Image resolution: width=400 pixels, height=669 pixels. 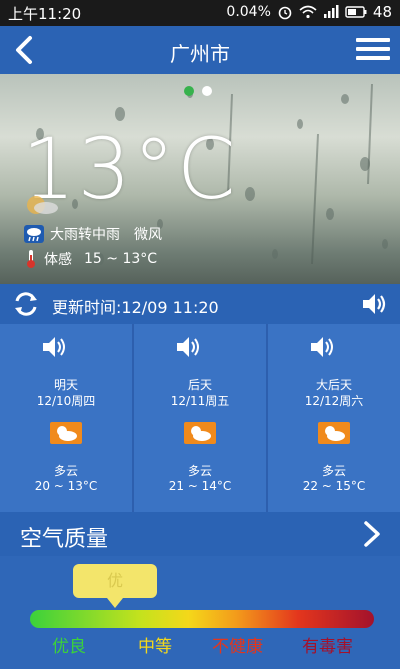 I want to click on update-bar: 更新时间:12/09 11:20, so click(x=200, y=304).